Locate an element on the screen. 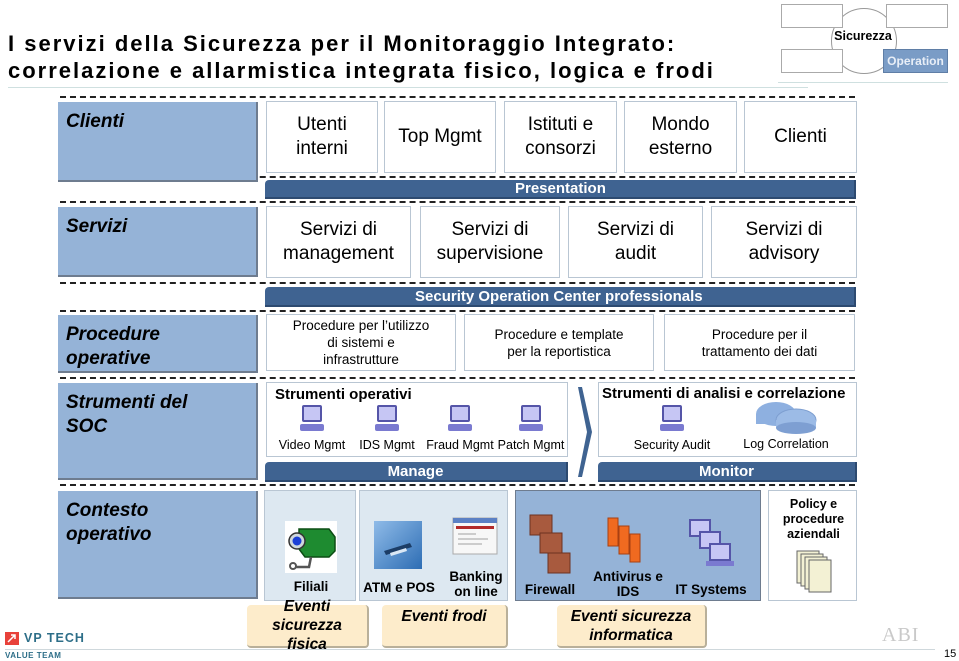 The height and width of the screenshot is (661, 959). client-istituti-consorzi: Istituti e consorzi is located at coordinates (560, 137).